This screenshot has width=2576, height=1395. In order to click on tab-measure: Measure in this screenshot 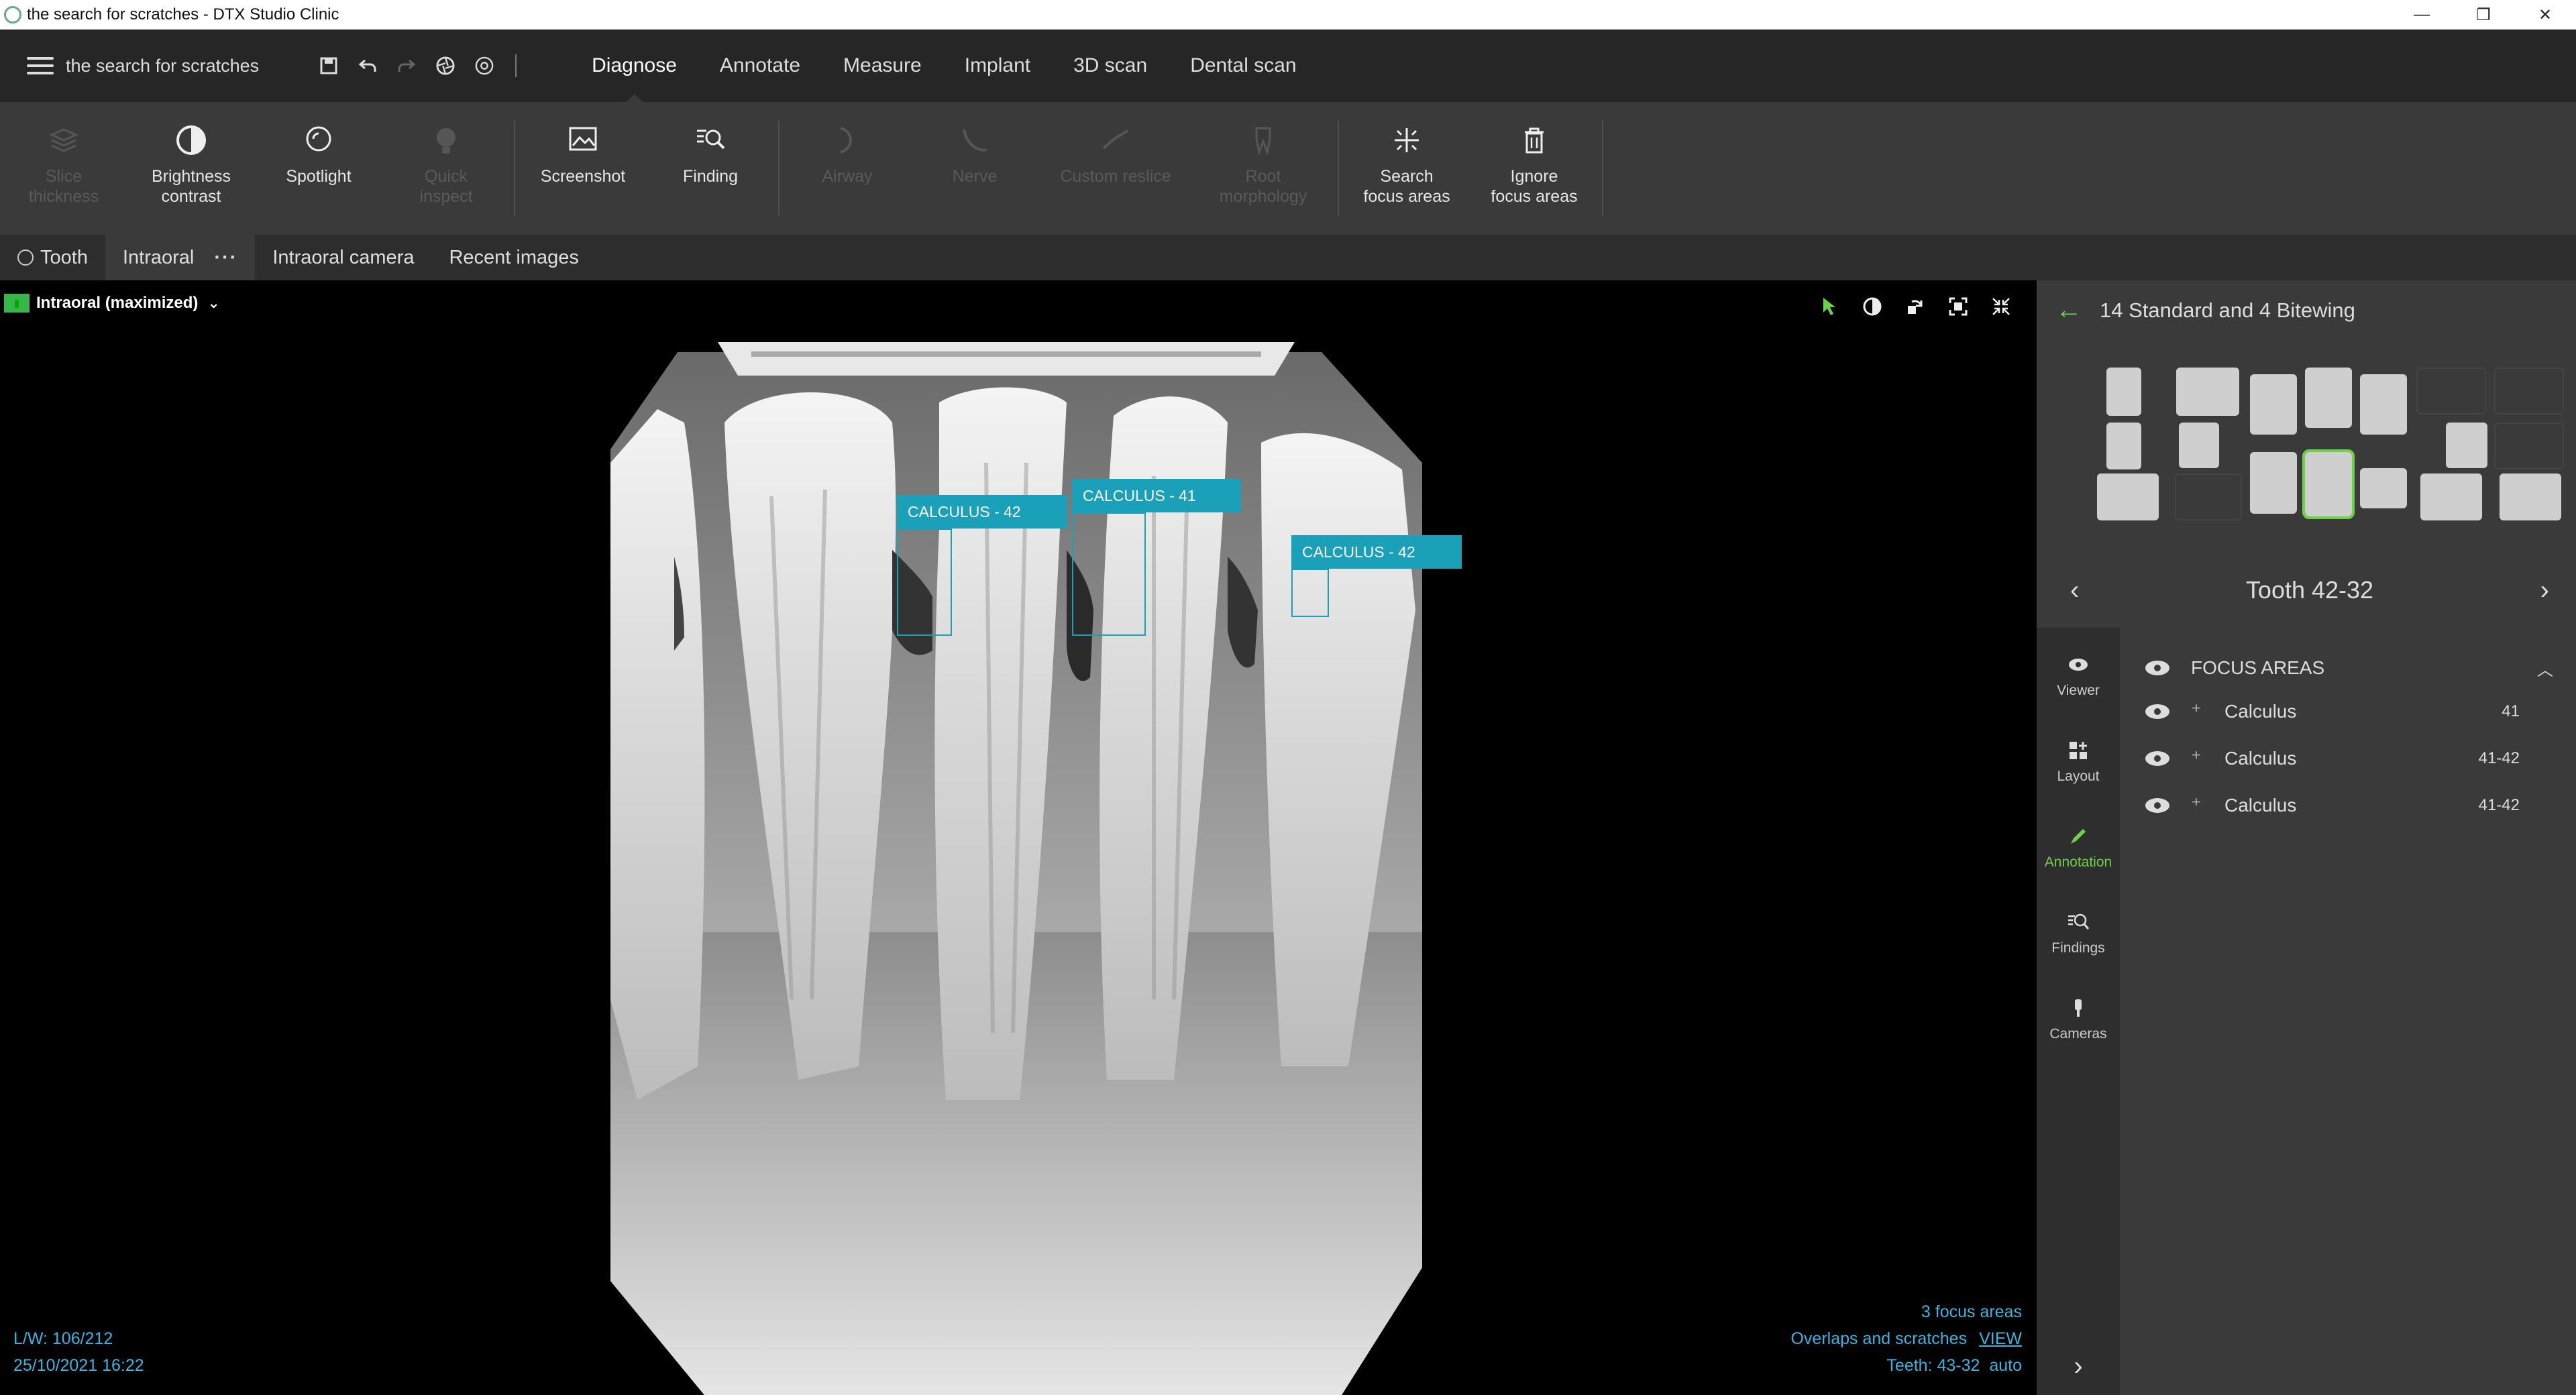, I will do `click(882, 66)`.